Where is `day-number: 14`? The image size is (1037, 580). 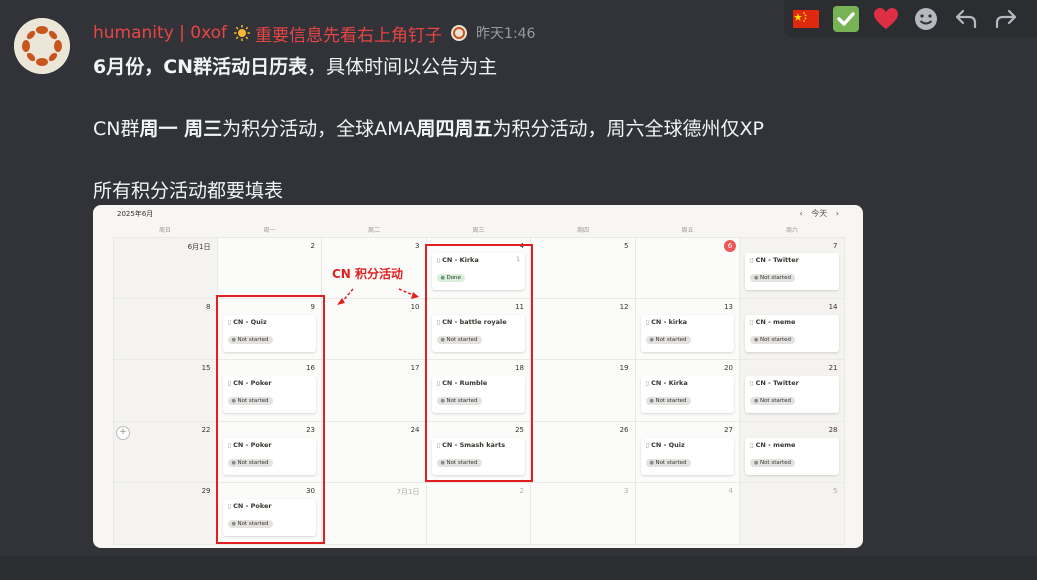 day-number: 14 is located at coordinates (833, 306).